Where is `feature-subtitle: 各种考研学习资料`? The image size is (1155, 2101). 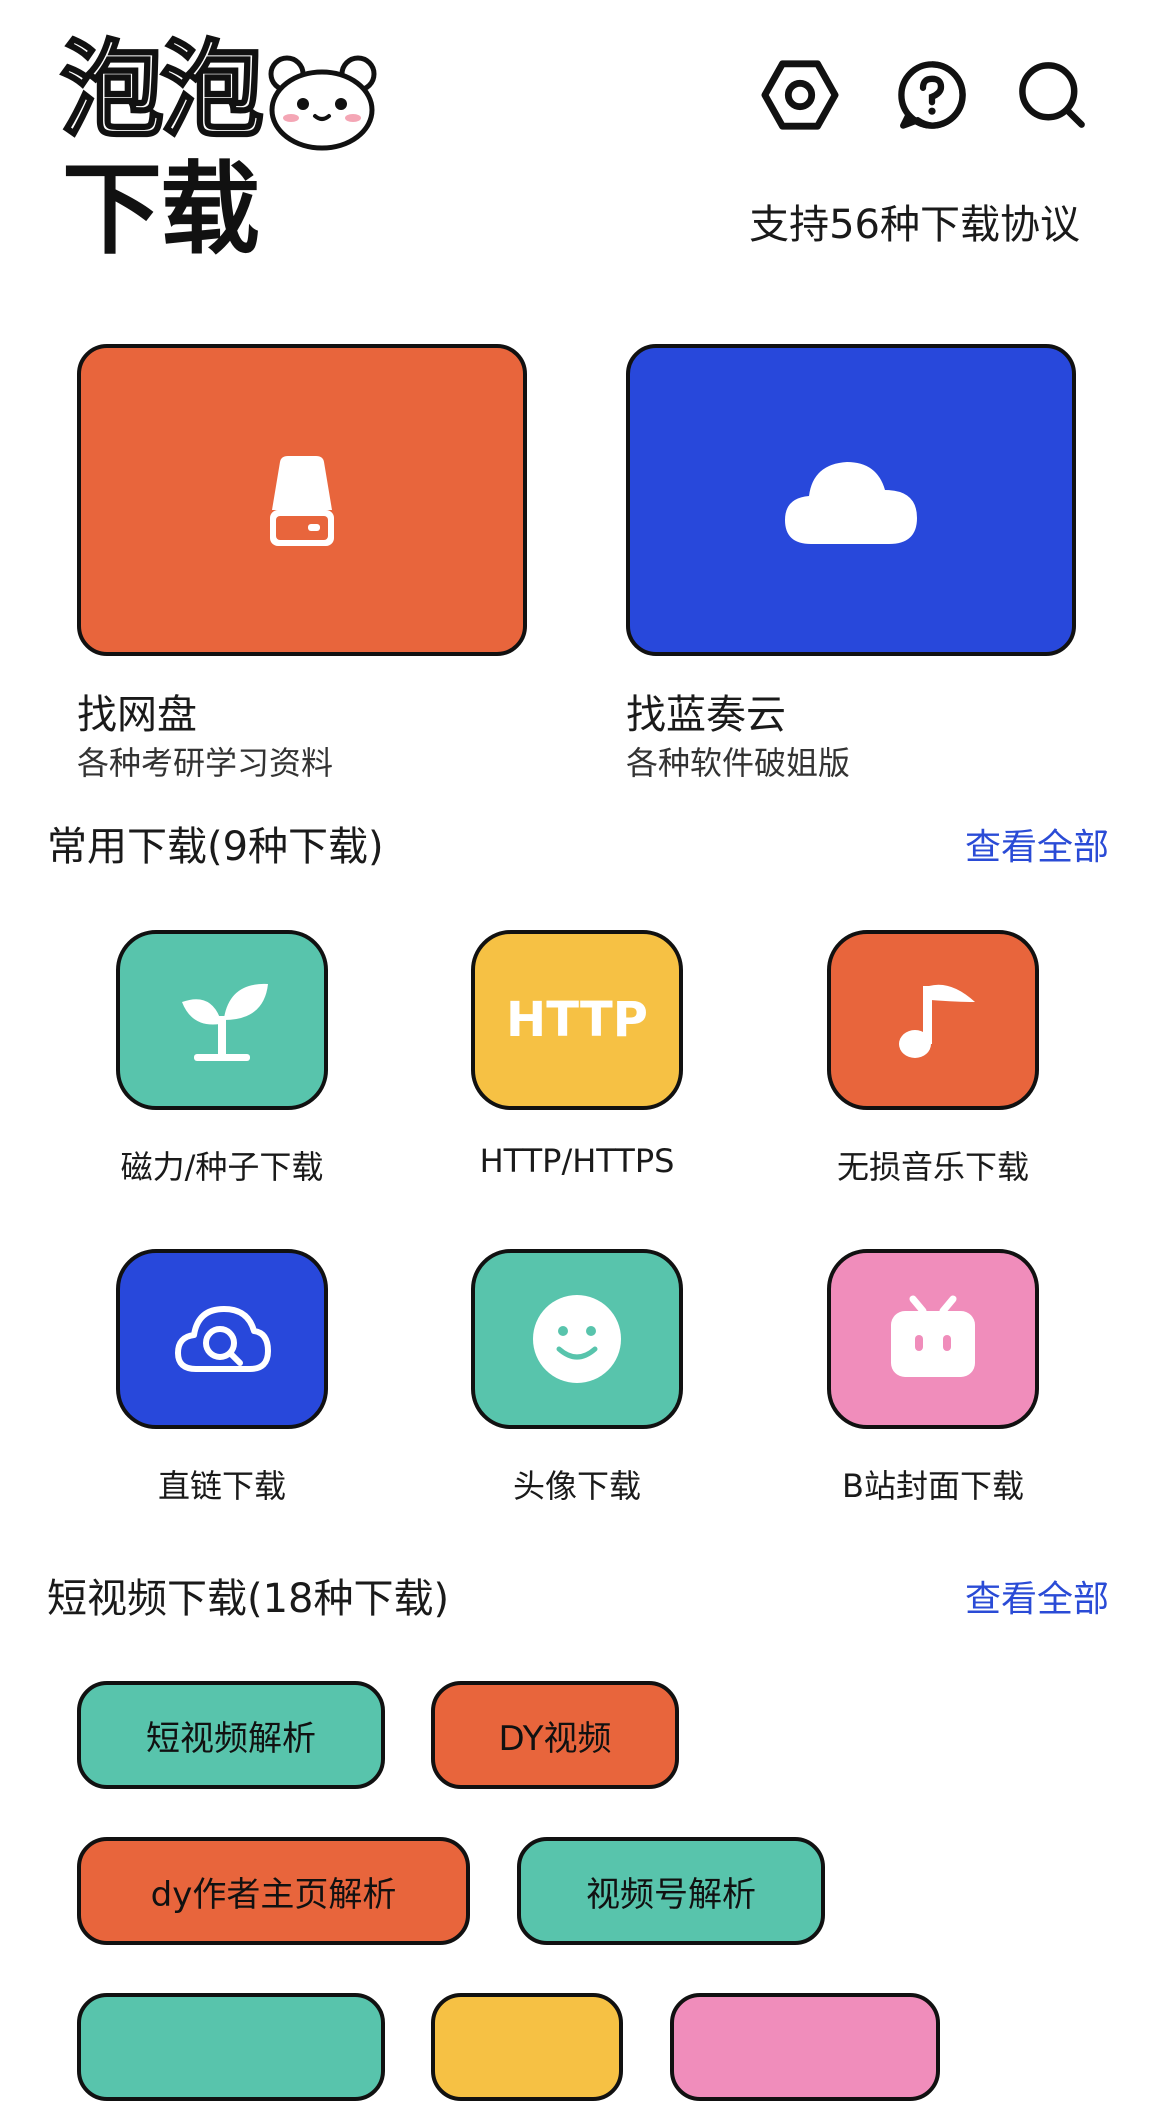
feature-subtitle: 各种考研学习资料 is located at coordinates (205, 763).